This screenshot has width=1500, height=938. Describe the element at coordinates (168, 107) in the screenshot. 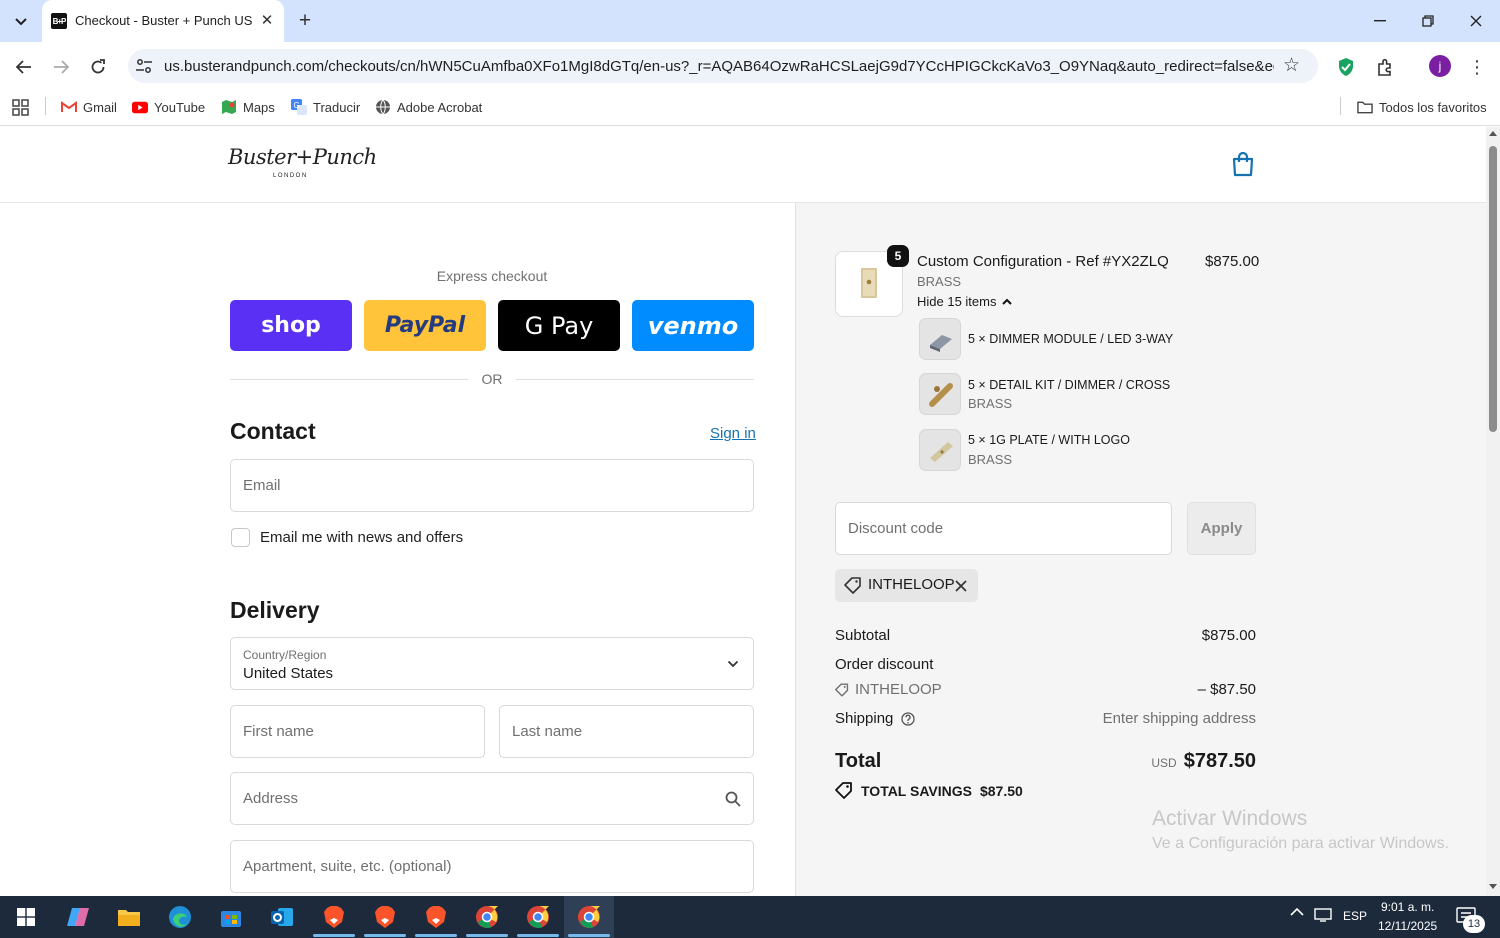

I see `bookmark-youtube: YouTube` at that location.